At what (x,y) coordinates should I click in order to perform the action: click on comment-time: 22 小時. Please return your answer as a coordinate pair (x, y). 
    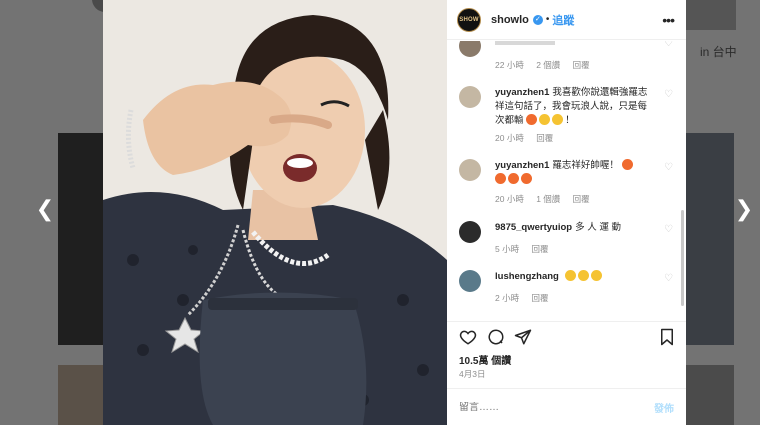
    Looking at the image, I should click on (509, 65).